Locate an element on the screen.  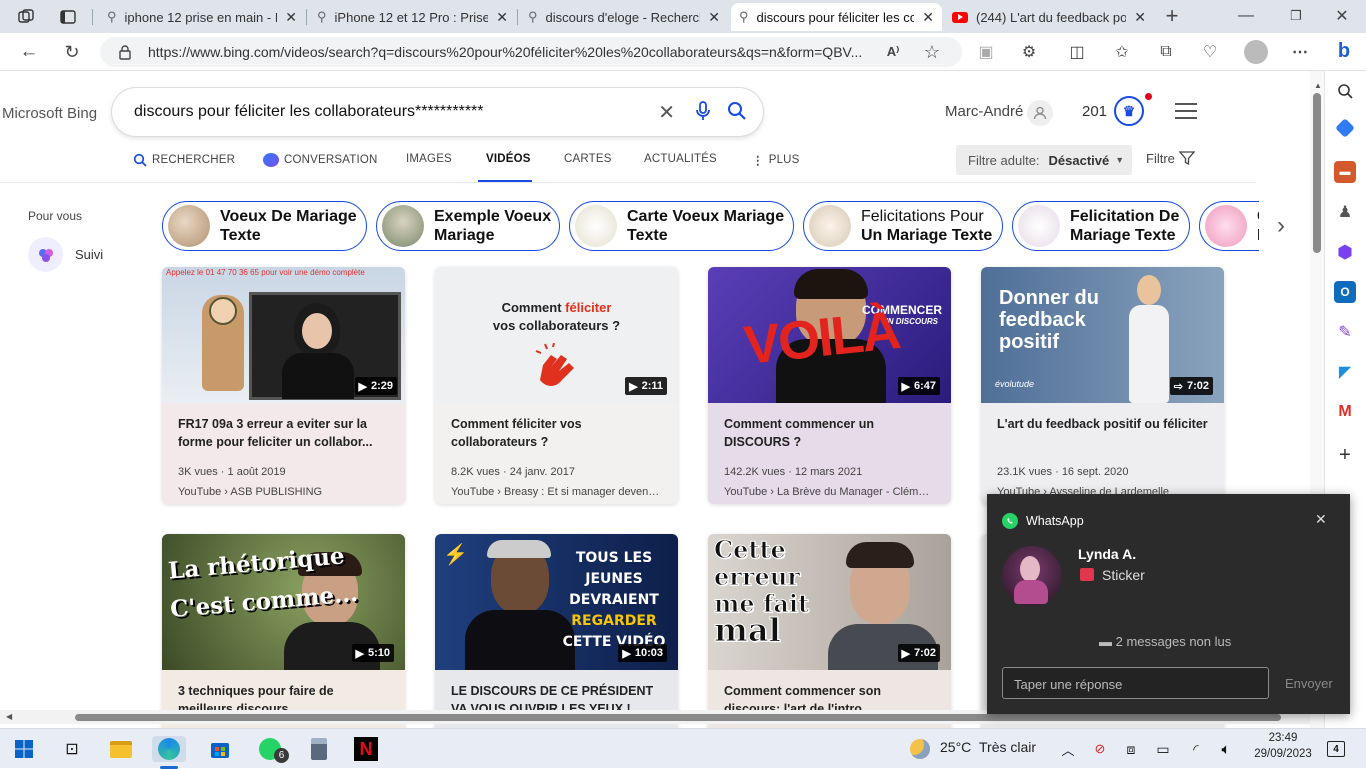
copilot-bing-icon: b is located at coordinates (1344, 51).